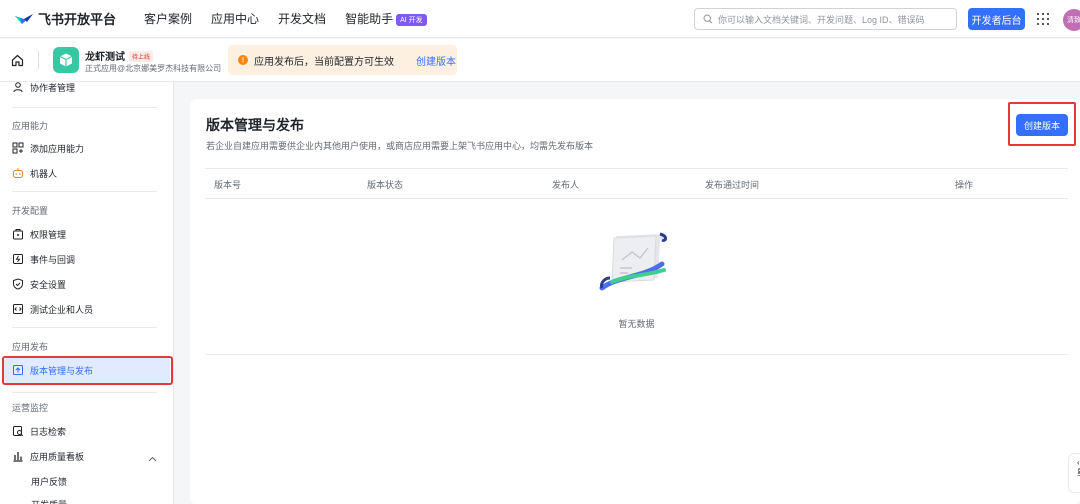  Describe the element at coordinates (385, 185) in the screenshot. I see `column-status: 版本状态` at that location.